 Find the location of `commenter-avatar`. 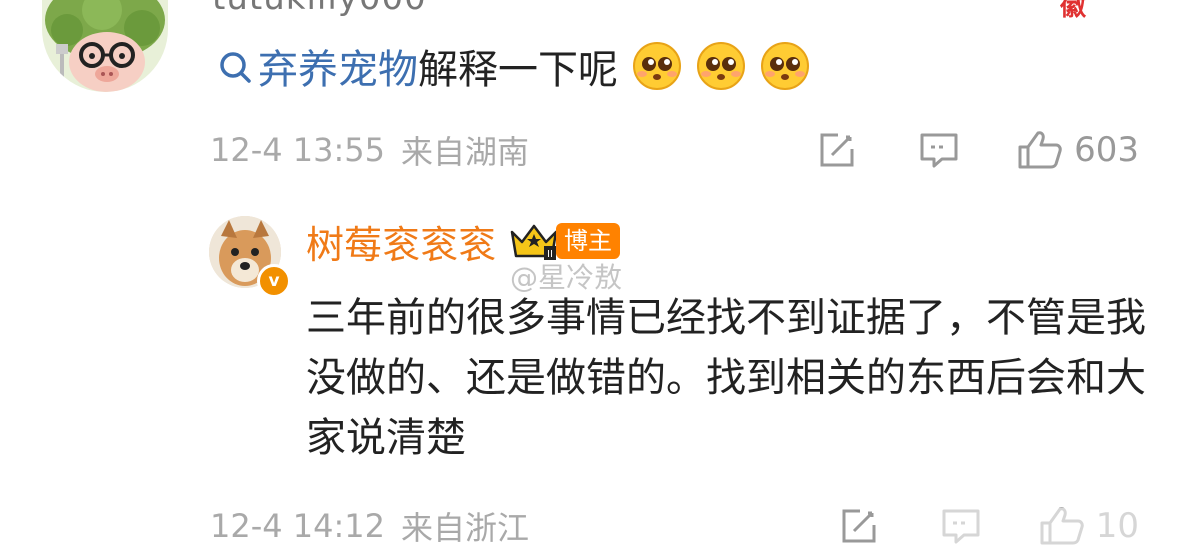

commenter-avatar is located at coordinates (105, 46).